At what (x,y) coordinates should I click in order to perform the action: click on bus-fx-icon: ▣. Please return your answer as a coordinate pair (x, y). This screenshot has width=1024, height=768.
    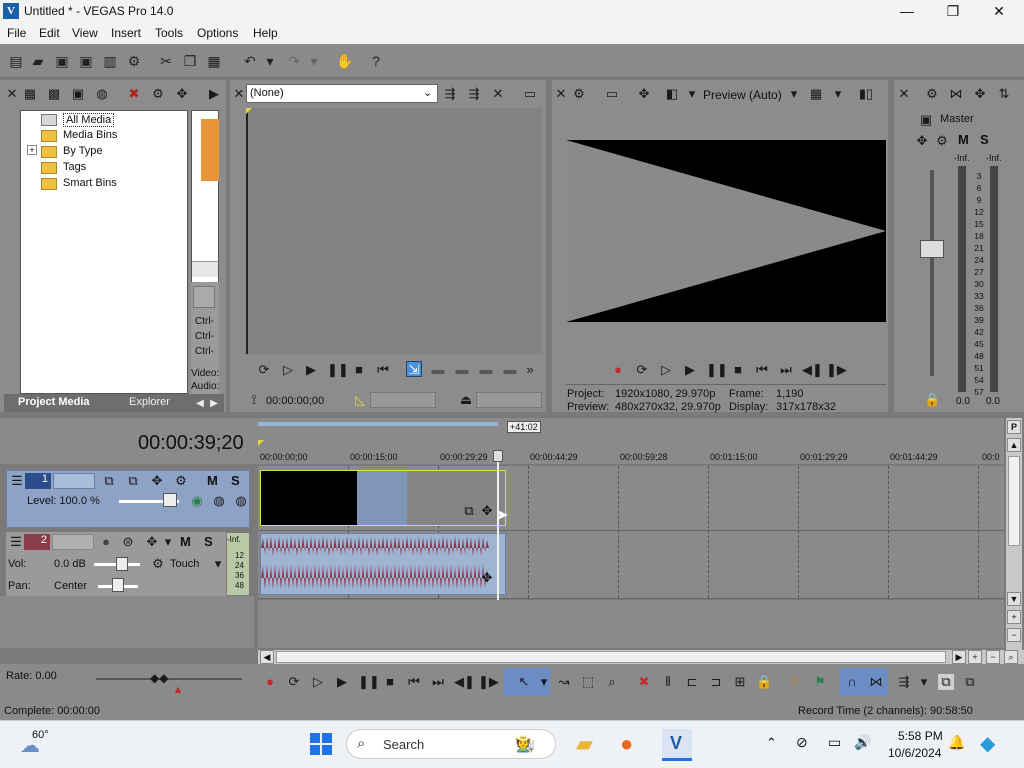
    Looking at the image, I should click on (926, 120).